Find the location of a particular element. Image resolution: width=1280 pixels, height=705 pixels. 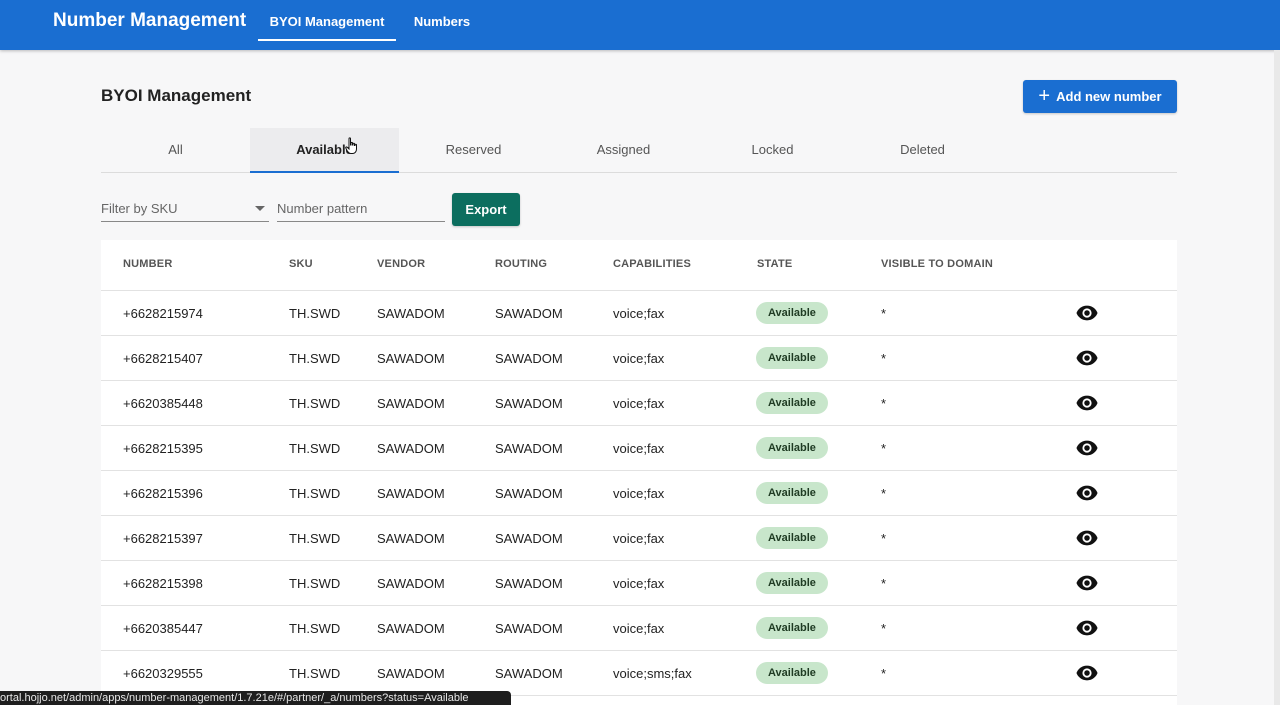

column-header-sku: SKU is located at coordinates (301, 264).